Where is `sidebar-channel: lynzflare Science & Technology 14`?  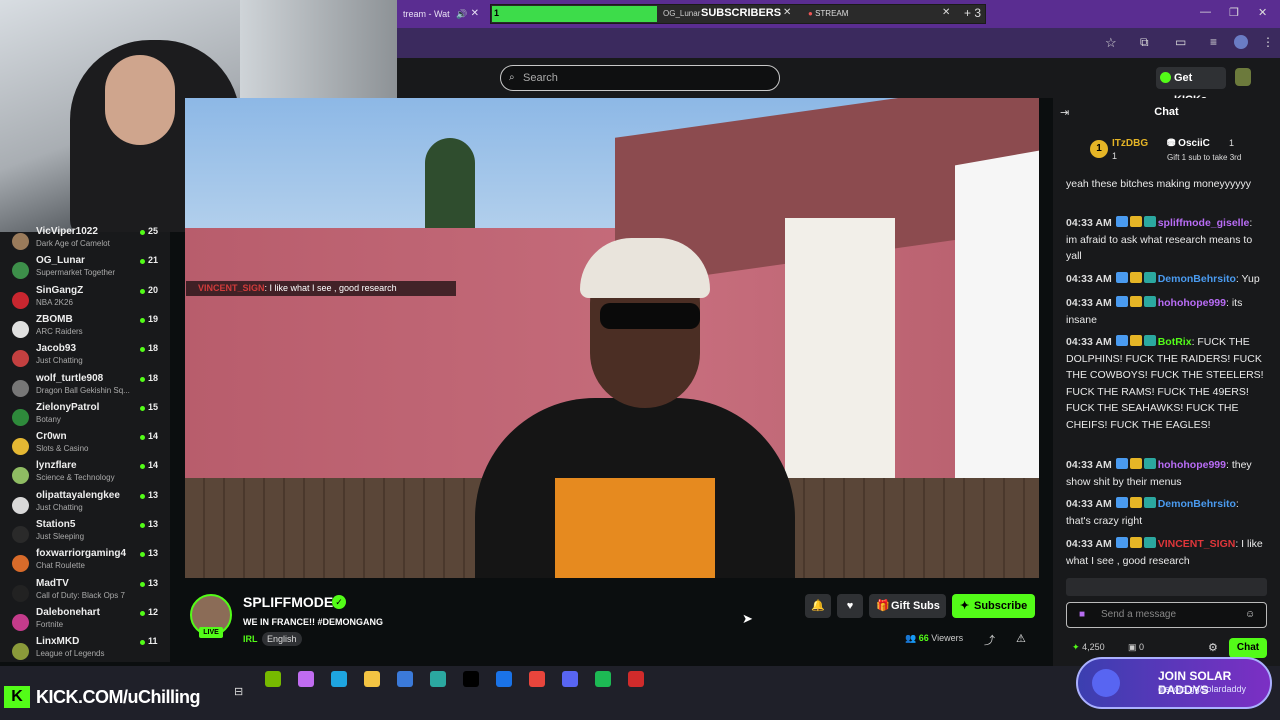 sidebar-channel: lynzflare Science & Technology 14 is located at coordinates (85, 474).